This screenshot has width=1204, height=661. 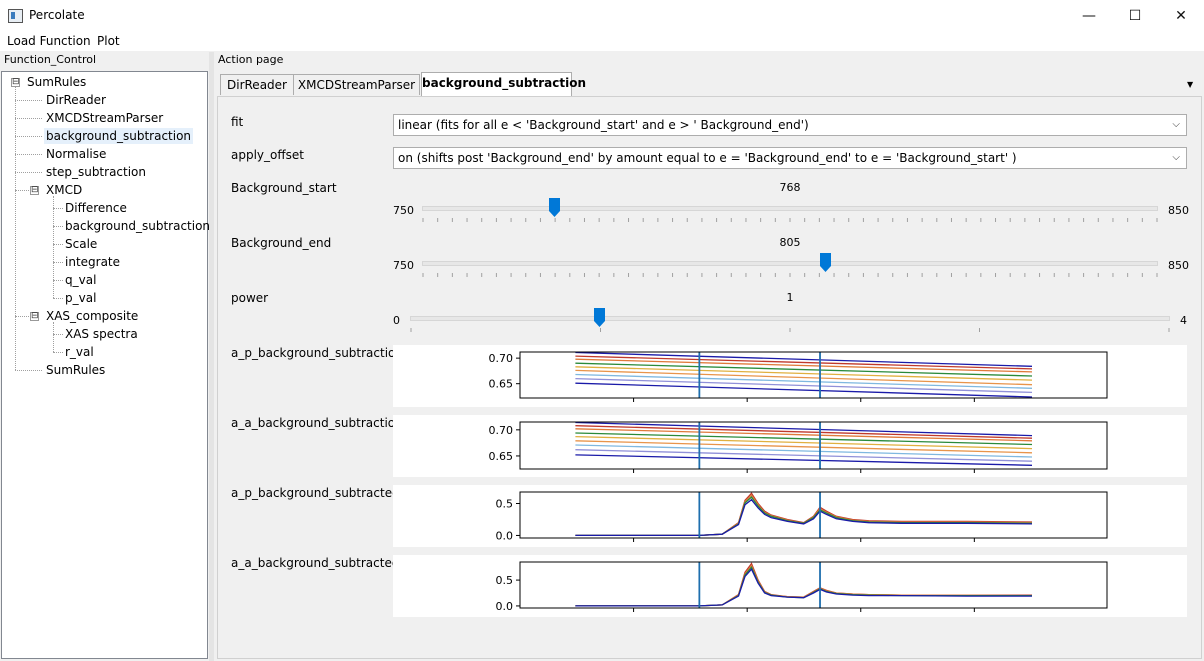 I want to click on background-end-slider-track, so click(x=790, y=263).